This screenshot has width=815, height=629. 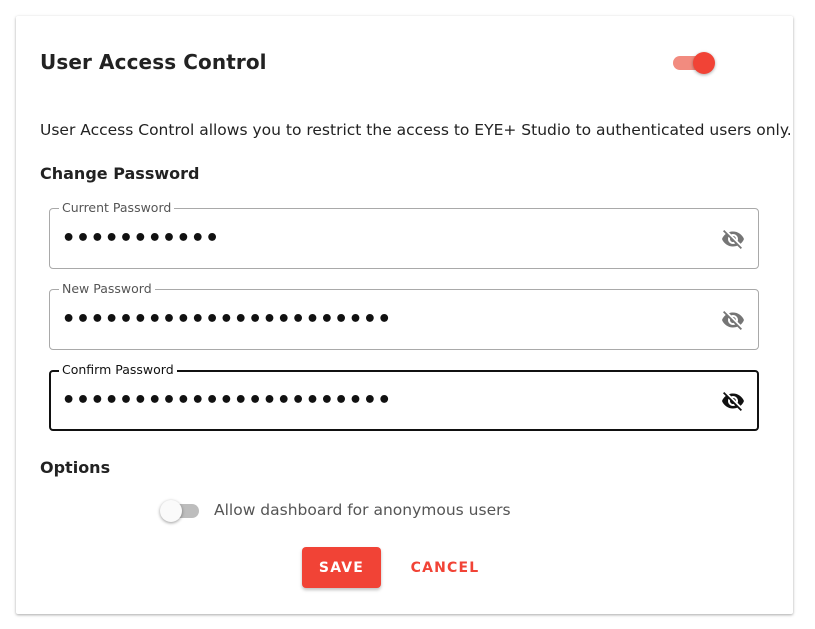 I want to click on cancel-button: CANCEL, so click(x=445, y=567).